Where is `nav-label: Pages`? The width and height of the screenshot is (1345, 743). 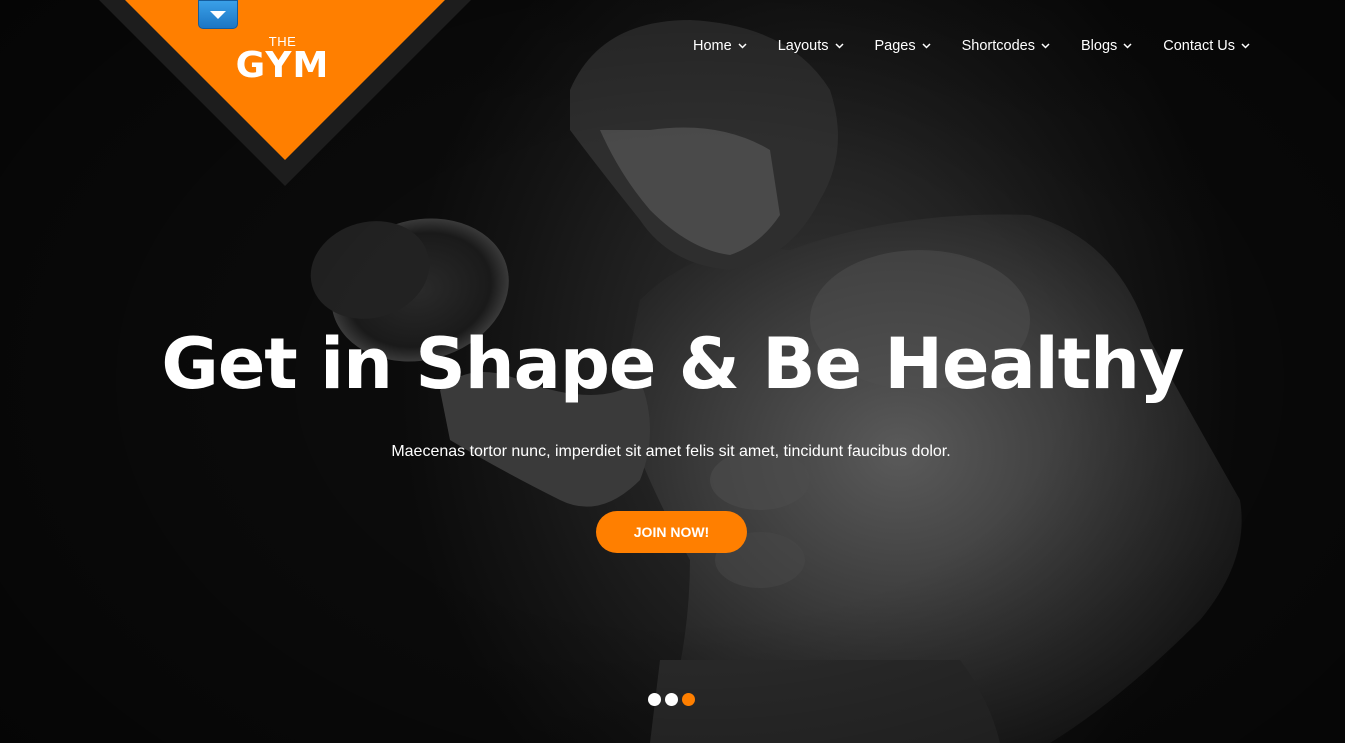 nav-label: Pages is located at coordinates (895, 46).